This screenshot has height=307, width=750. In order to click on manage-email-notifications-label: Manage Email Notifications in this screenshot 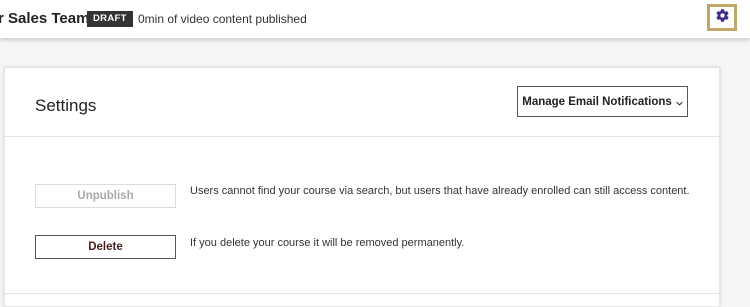, I will do `click(597, 101)`.